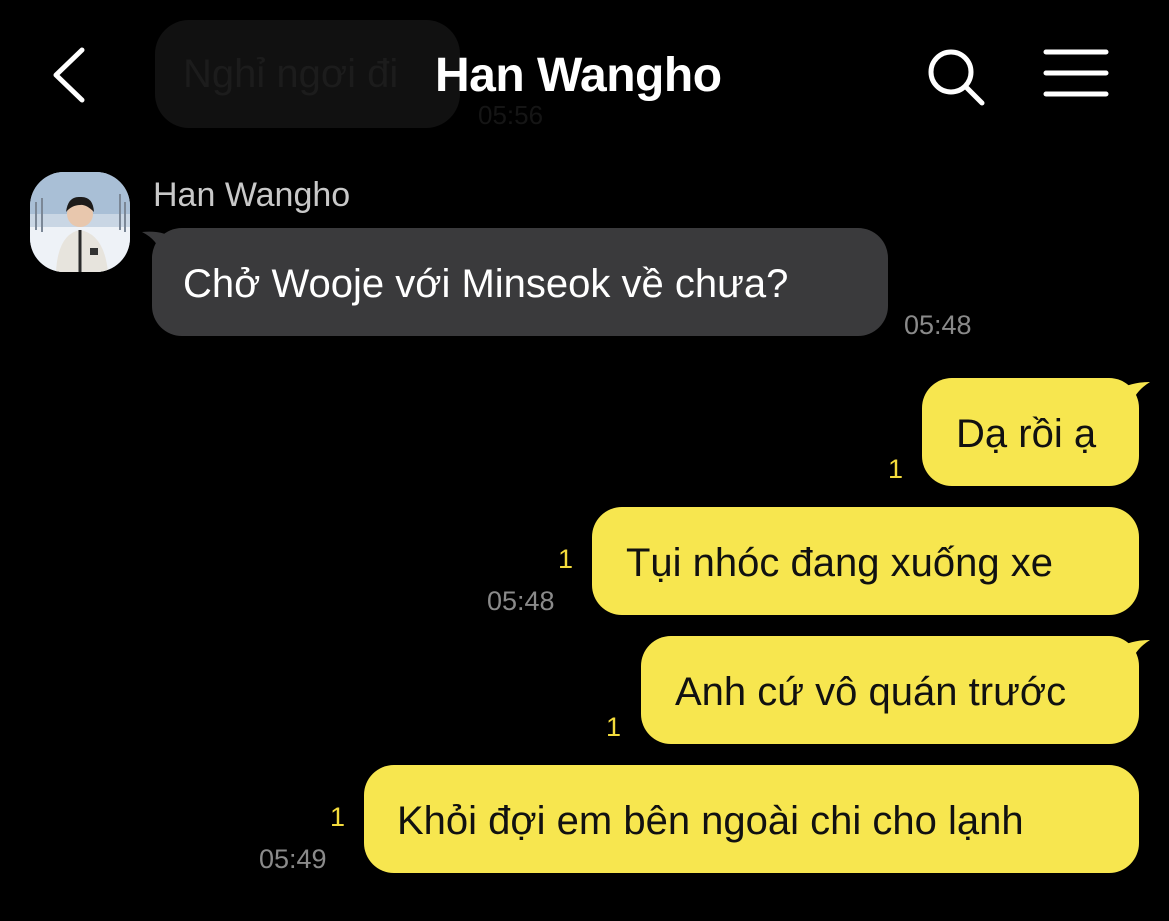 The image size is (1169, 921). What do you see at coordinates (839, 563) in the screenshot?
I see `outgoing-message-text: Tụi nhóc đang xuống xe` at bounding box center [839, 563].